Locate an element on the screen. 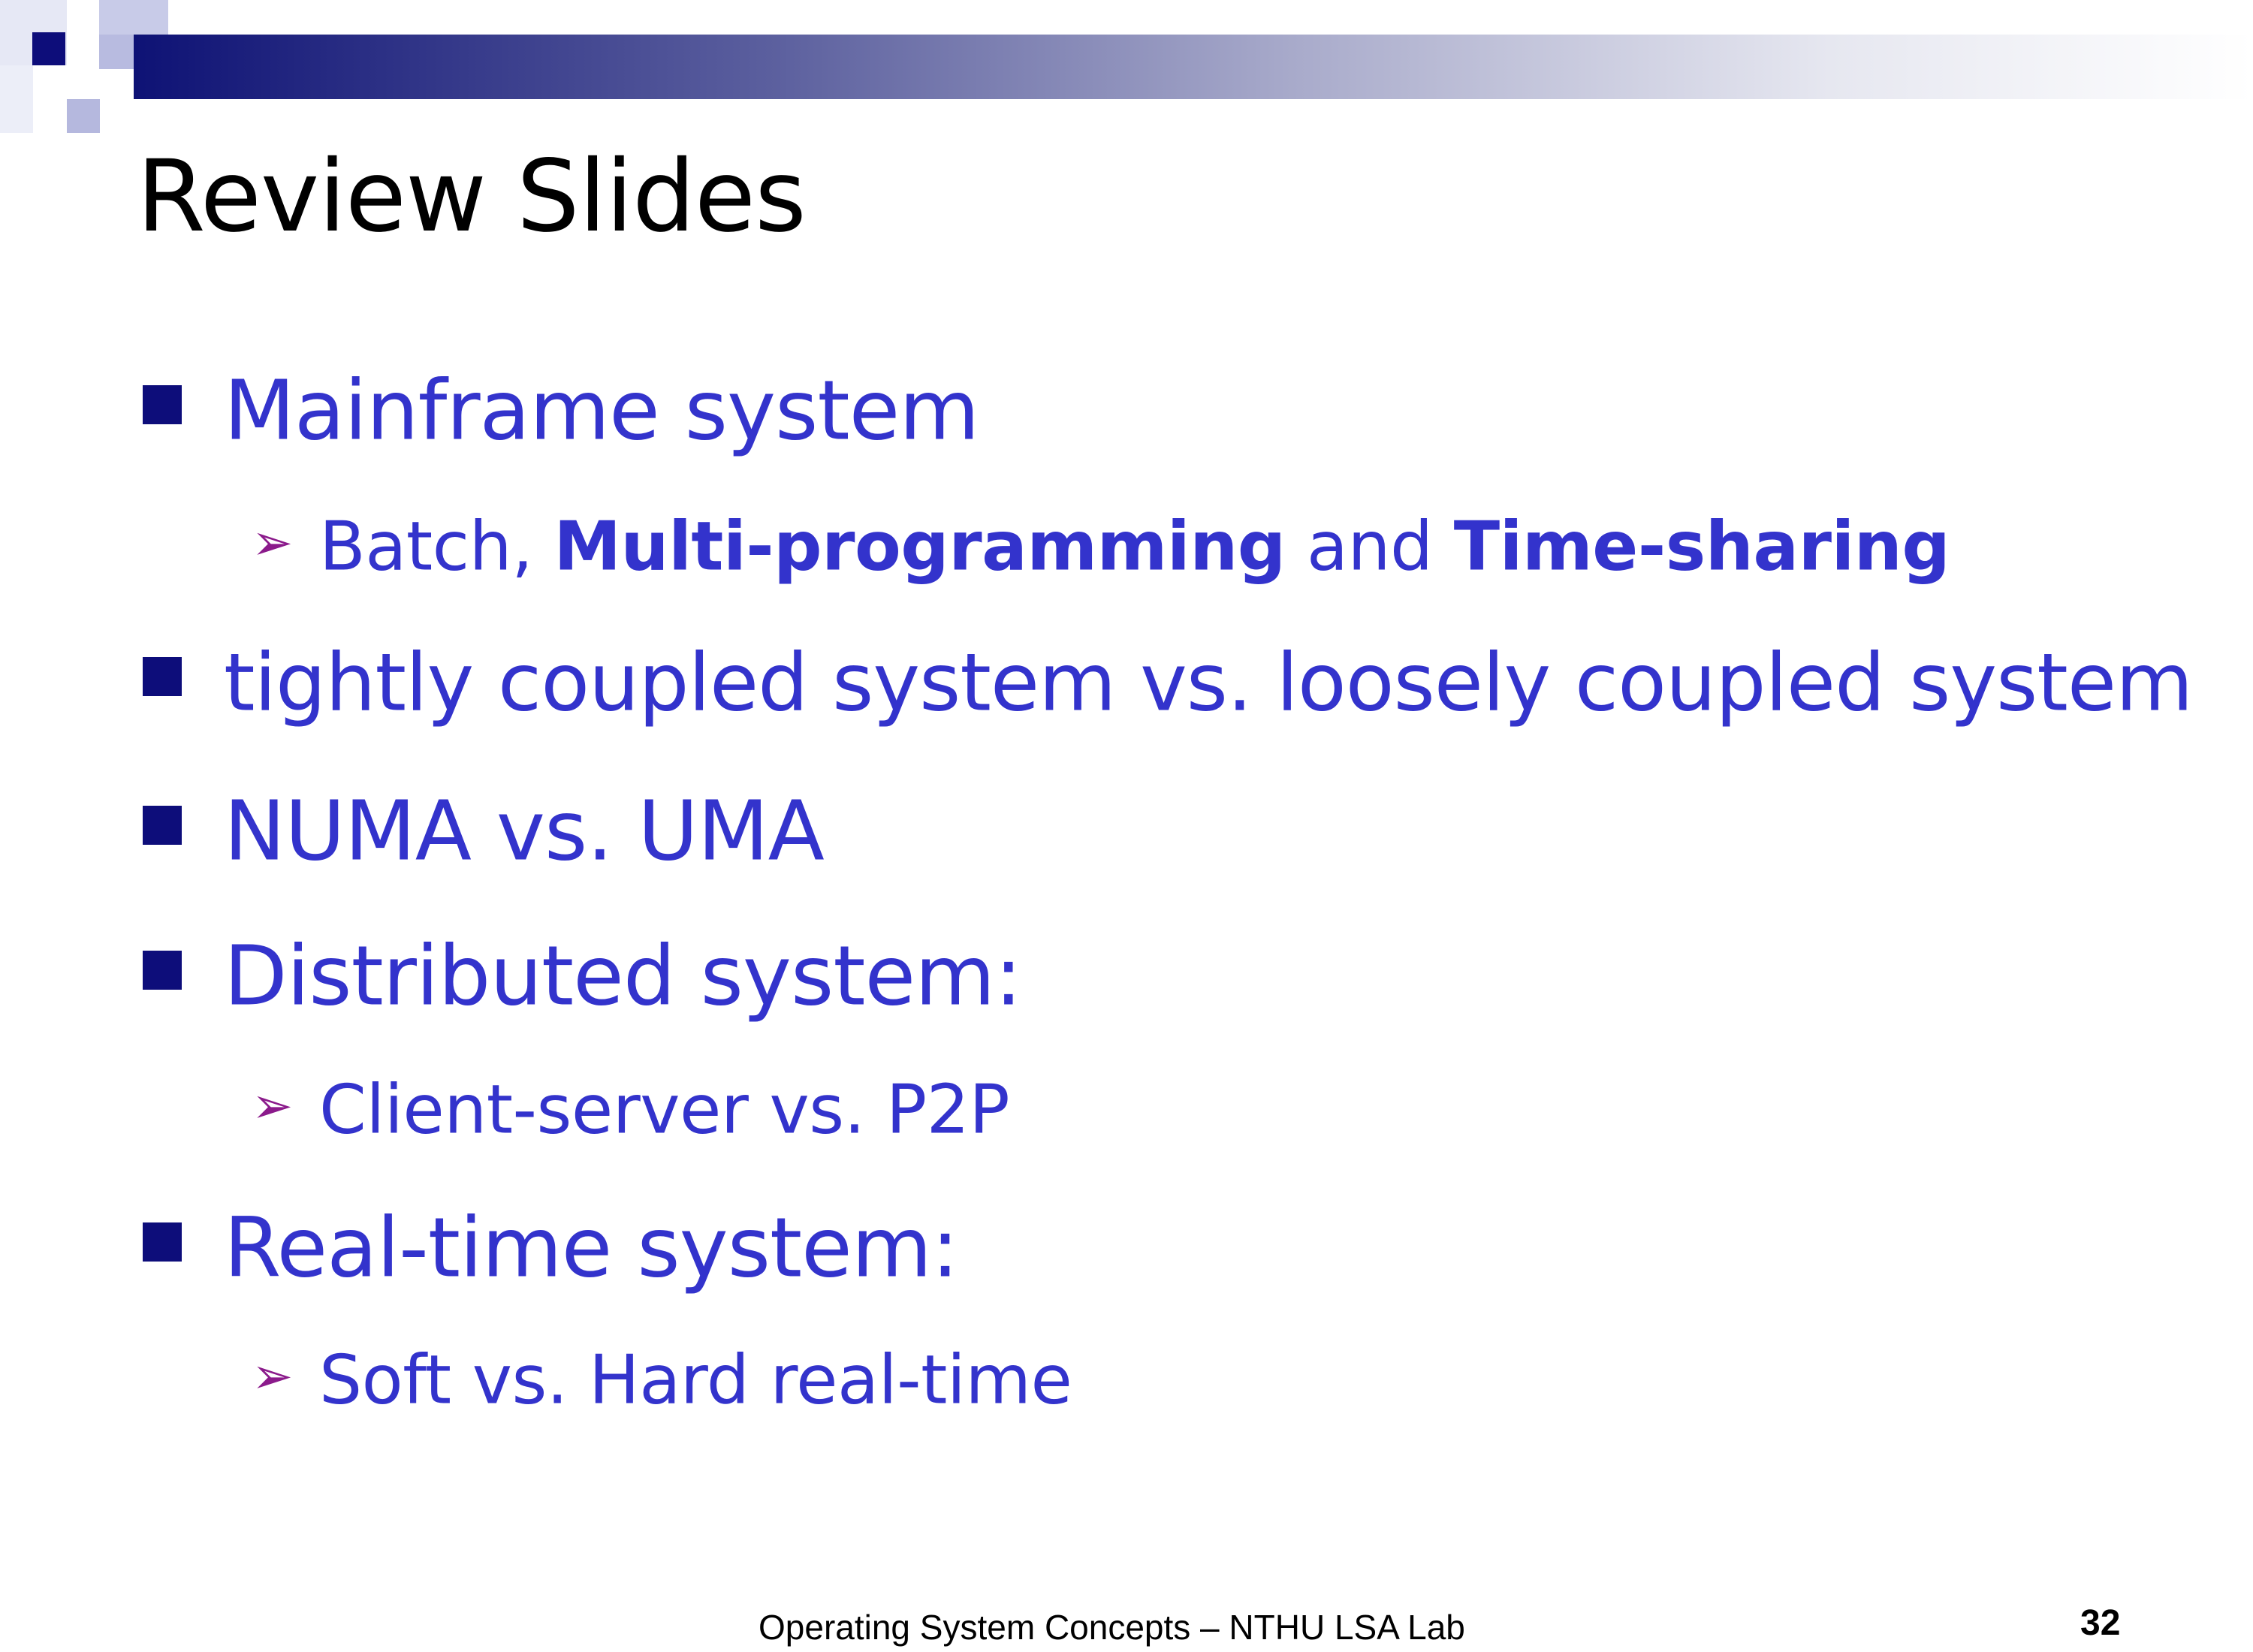 This screenshot has width=2253, height=1652. sub-bullet-item: ➢ Client-server vs. P2P is located at coordinates (631, 1108).